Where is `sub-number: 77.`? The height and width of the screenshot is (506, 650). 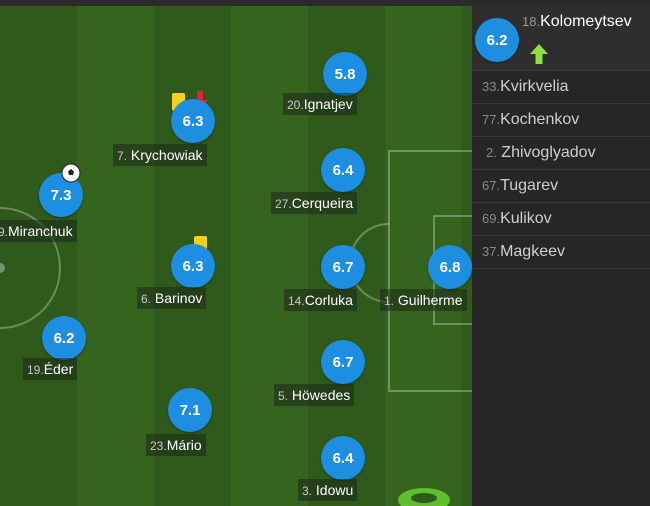 sub-number: 77. is located at coordinates (491, 119).